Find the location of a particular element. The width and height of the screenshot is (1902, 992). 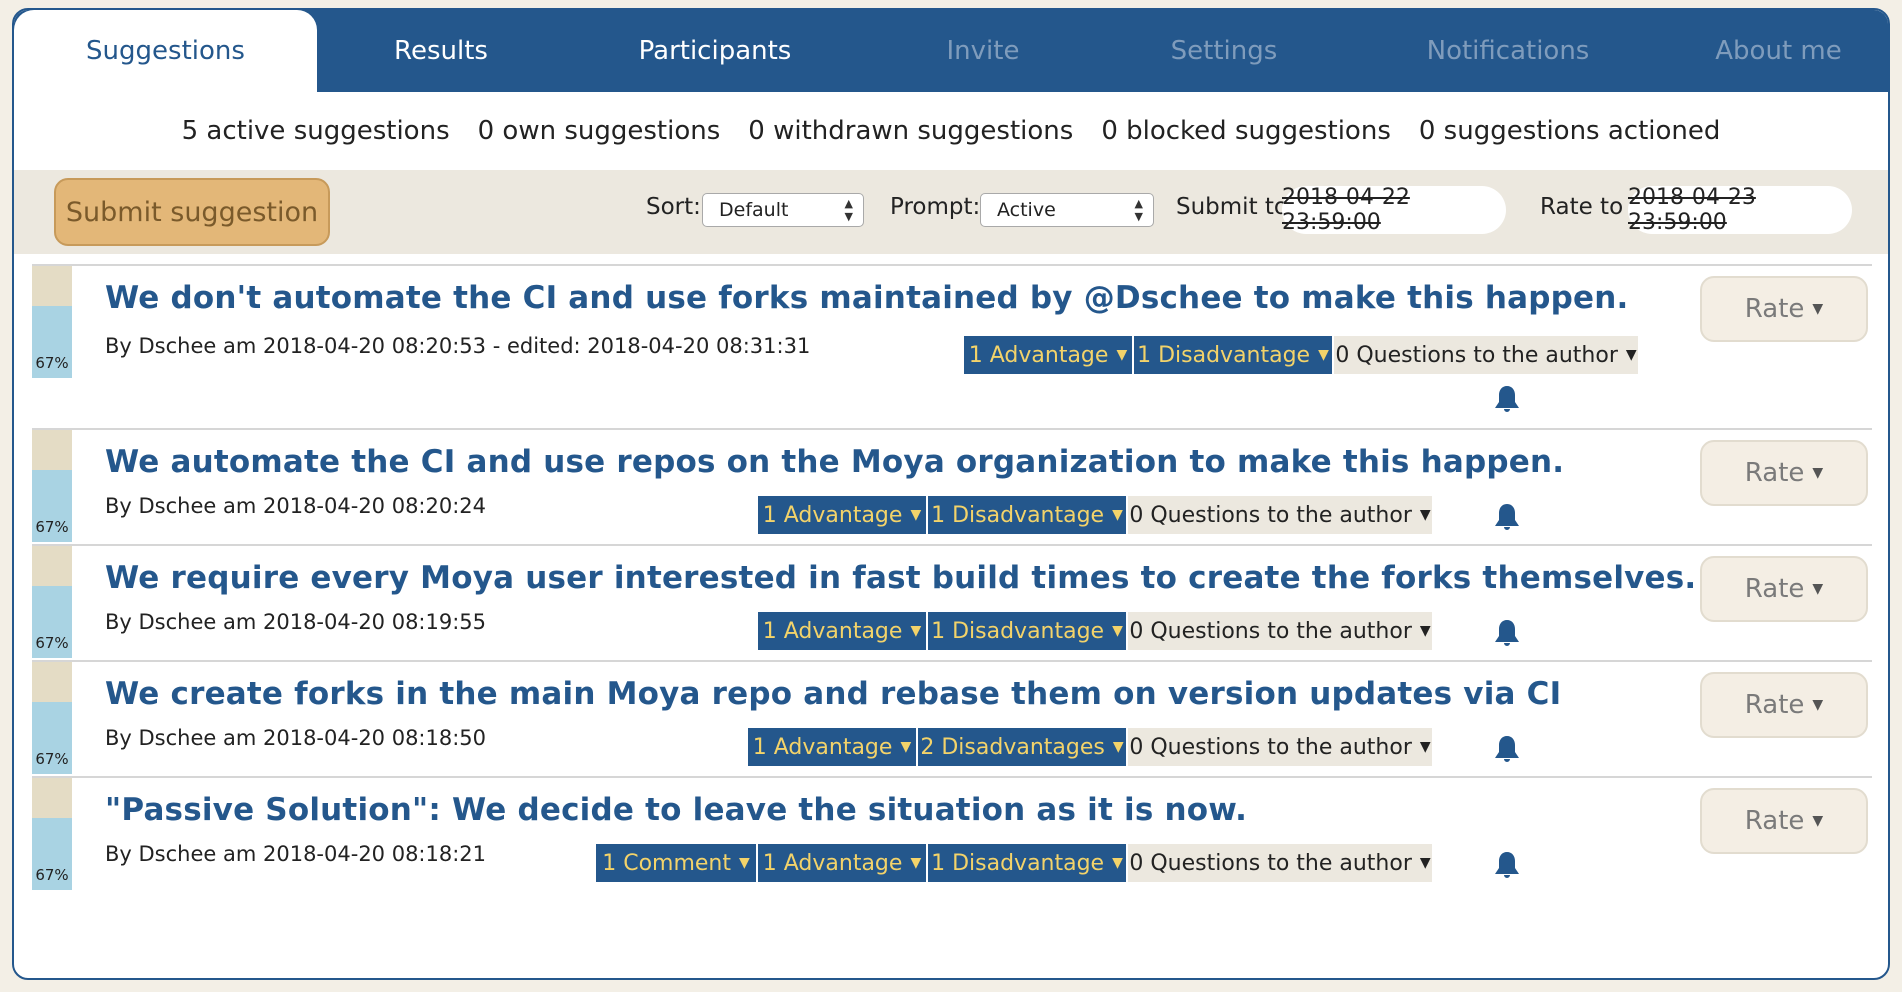

prompt-select: Active ▲ ▼ is located at coordinates (1067, 210).